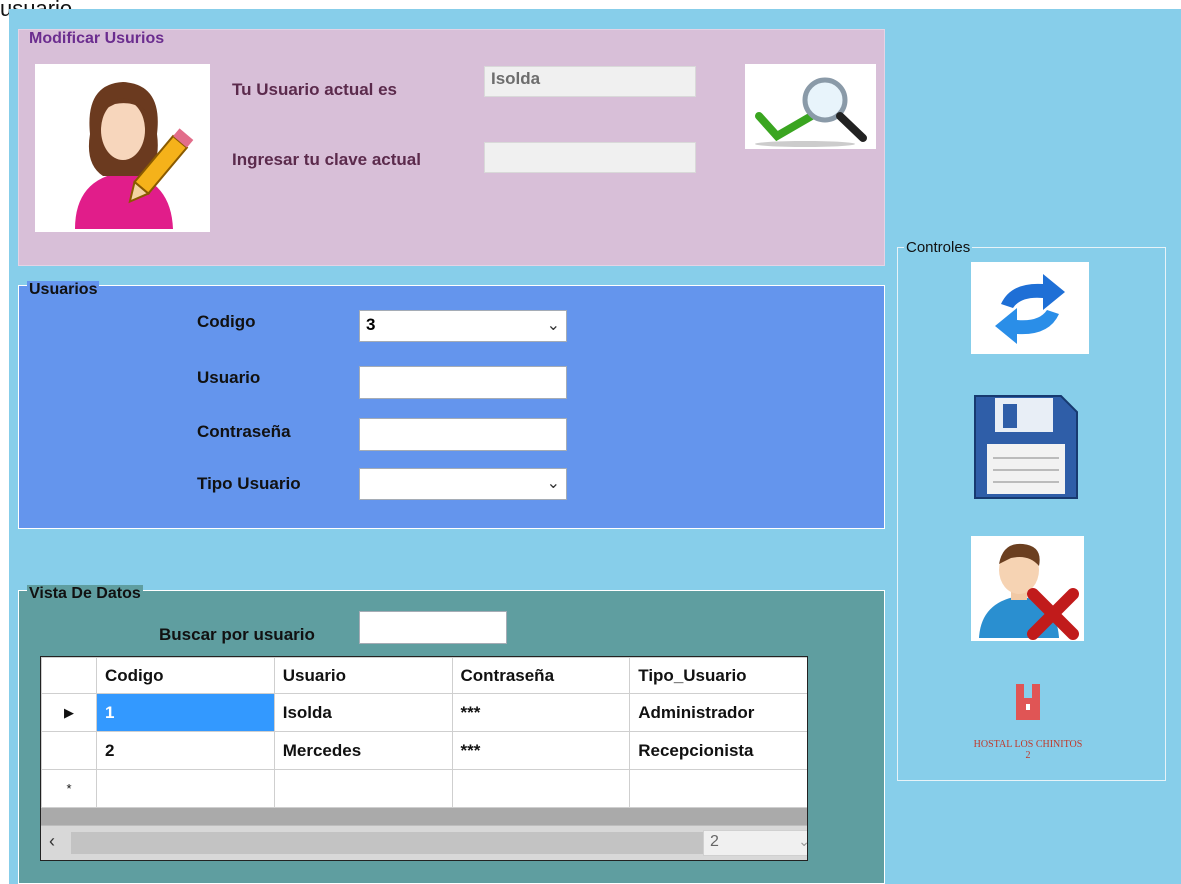 The height and width of the screenshot is (884, 1181). I want to click on codigo-value: 3, so click(371, 324).